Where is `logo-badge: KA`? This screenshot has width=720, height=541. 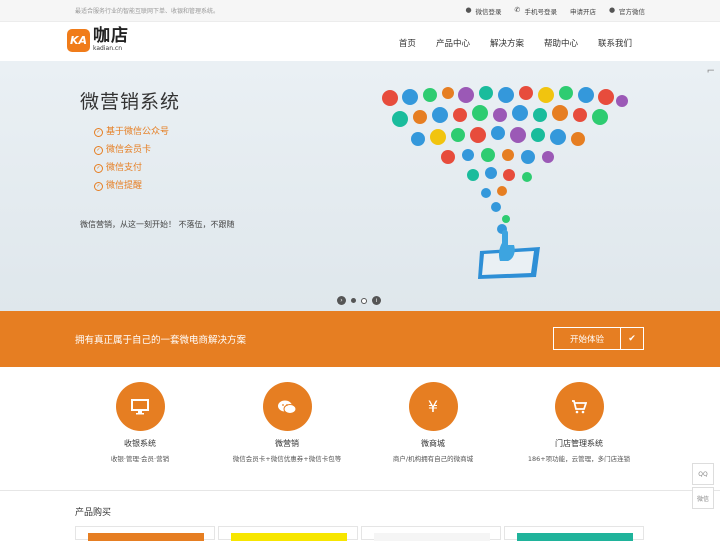
logo-badge: KA is located at coordinates (78, 40).